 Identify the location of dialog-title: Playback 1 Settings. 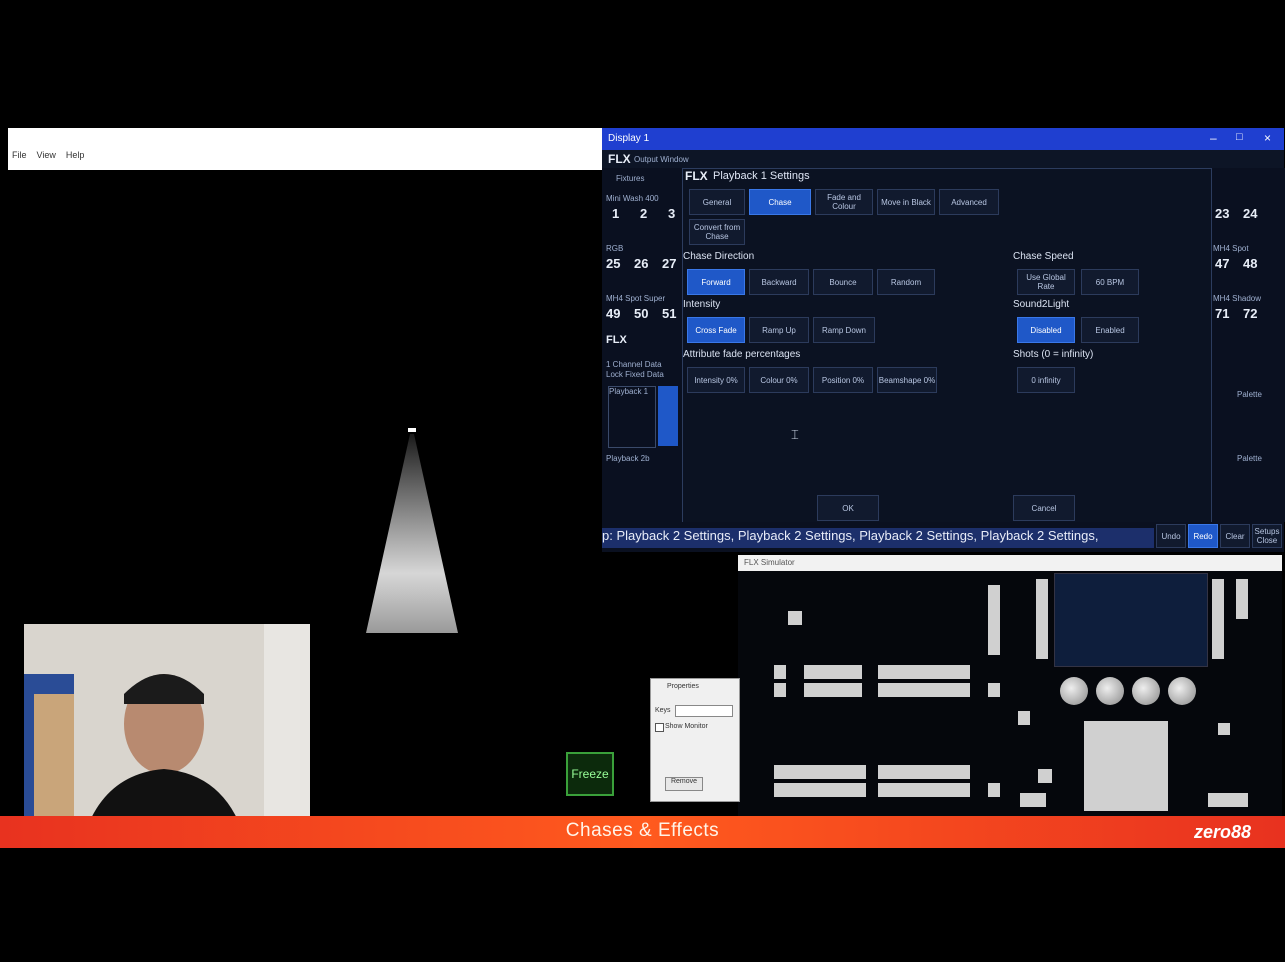
(761, 176).